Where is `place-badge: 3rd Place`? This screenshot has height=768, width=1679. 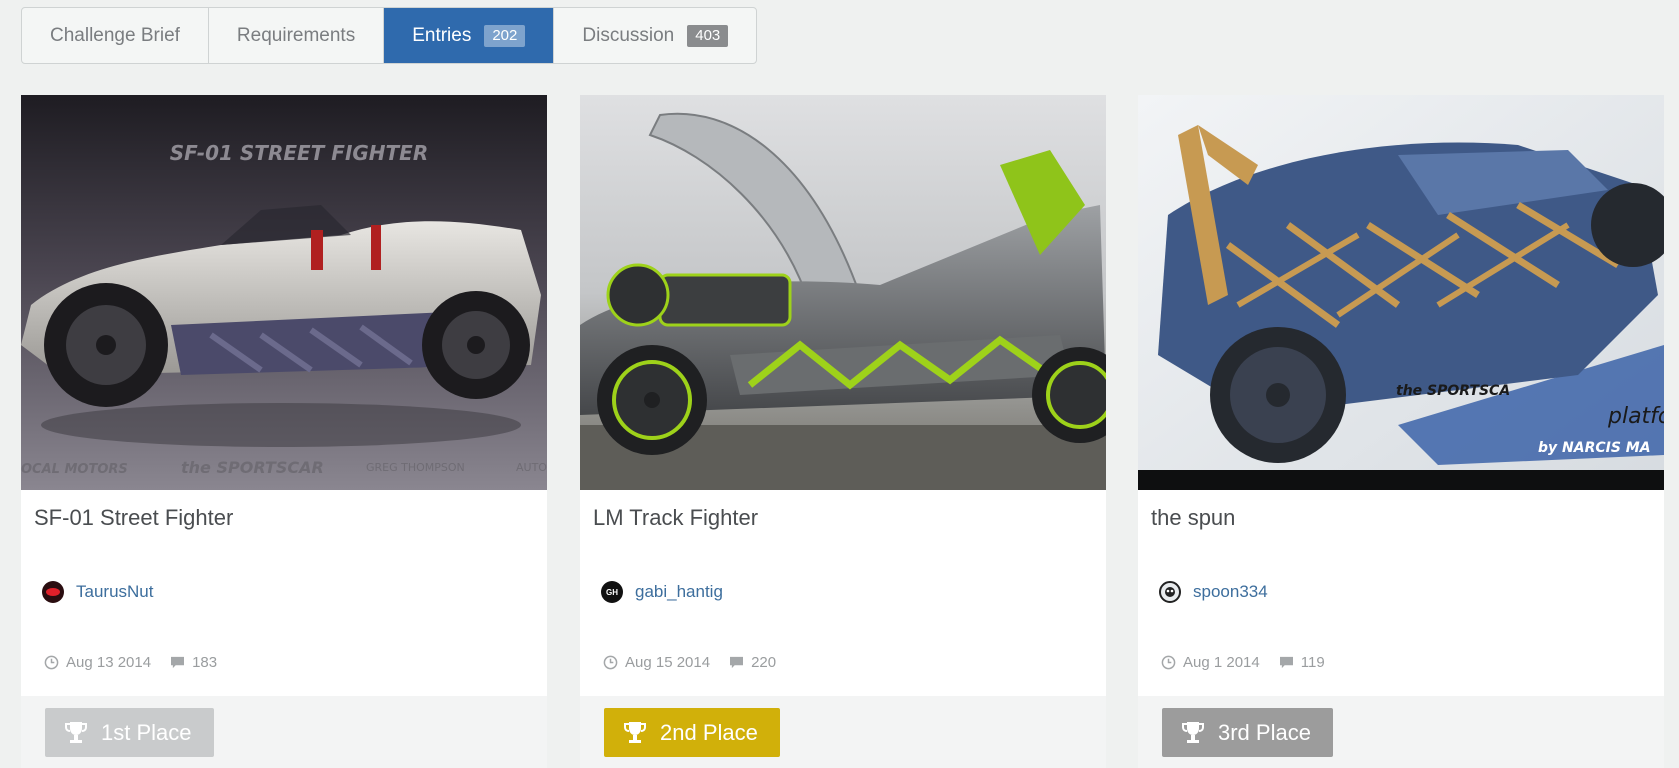
place-badge: 3rd Place is located at coordinates (1247, 732).